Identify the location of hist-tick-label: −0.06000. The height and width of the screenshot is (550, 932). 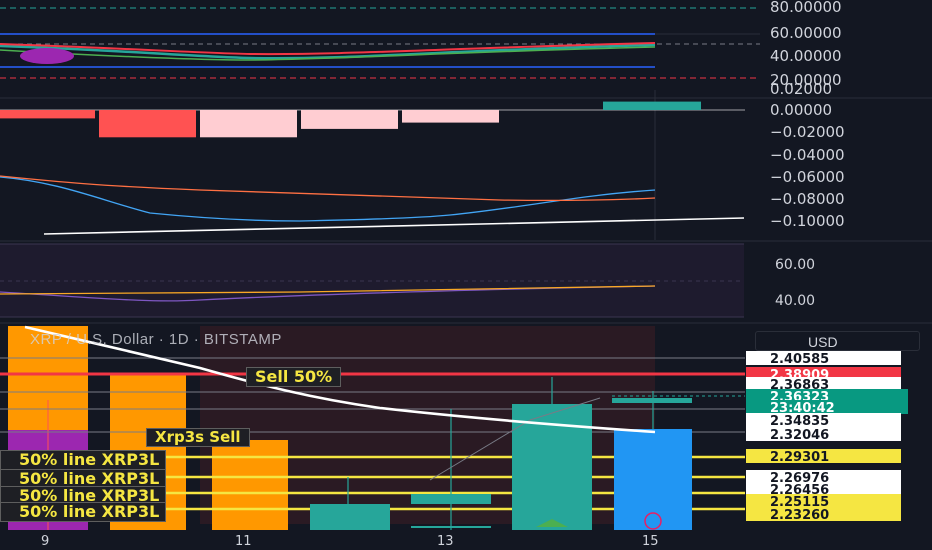
(807, 177).